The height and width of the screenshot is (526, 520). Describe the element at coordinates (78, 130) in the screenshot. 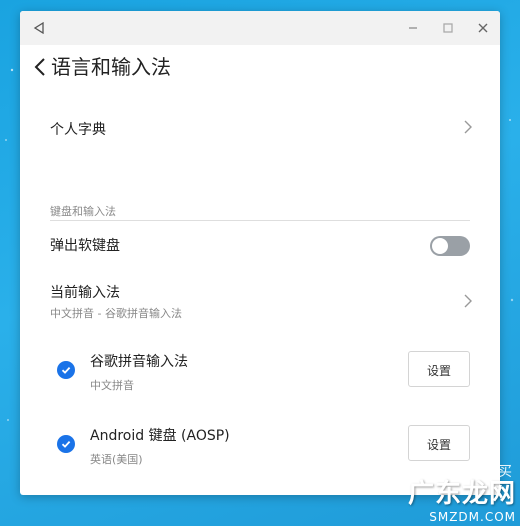

I see `personal-dictionary-label: 个人字典` at that location.